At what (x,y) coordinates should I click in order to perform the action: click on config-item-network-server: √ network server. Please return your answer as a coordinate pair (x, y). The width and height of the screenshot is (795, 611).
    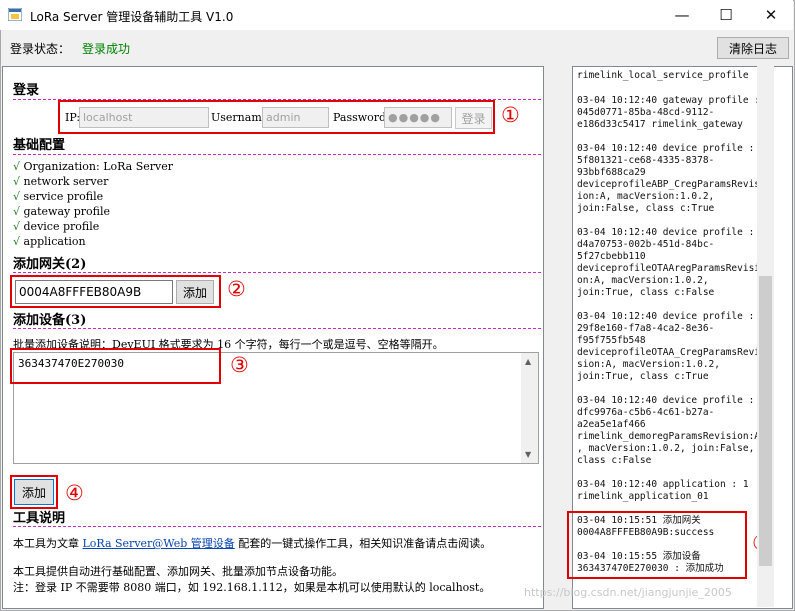
    Looking at the image, I should click on (61, 181).